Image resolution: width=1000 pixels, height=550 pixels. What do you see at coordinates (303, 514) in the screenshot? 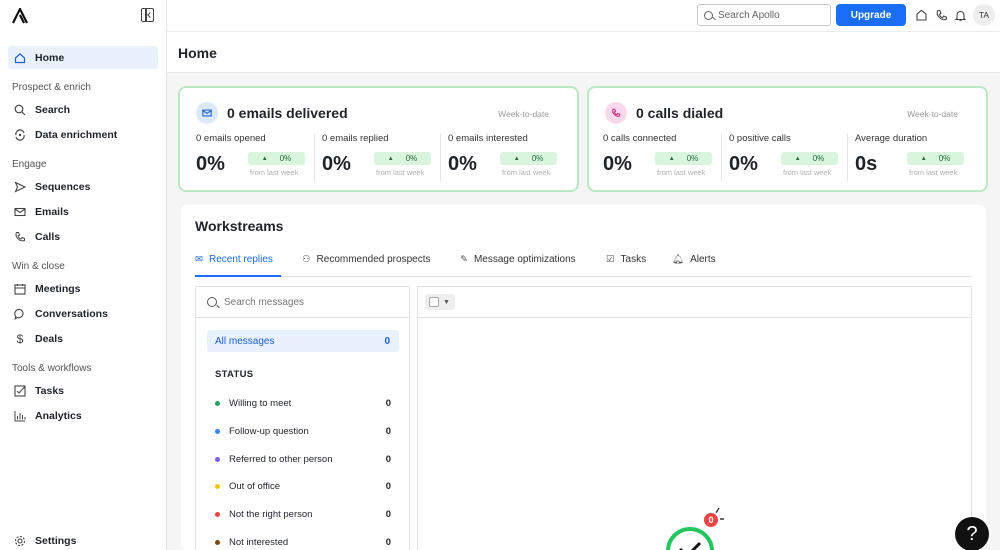
I see `status-not-right-person: Not the right person 0` at bounding box center [303, 514].